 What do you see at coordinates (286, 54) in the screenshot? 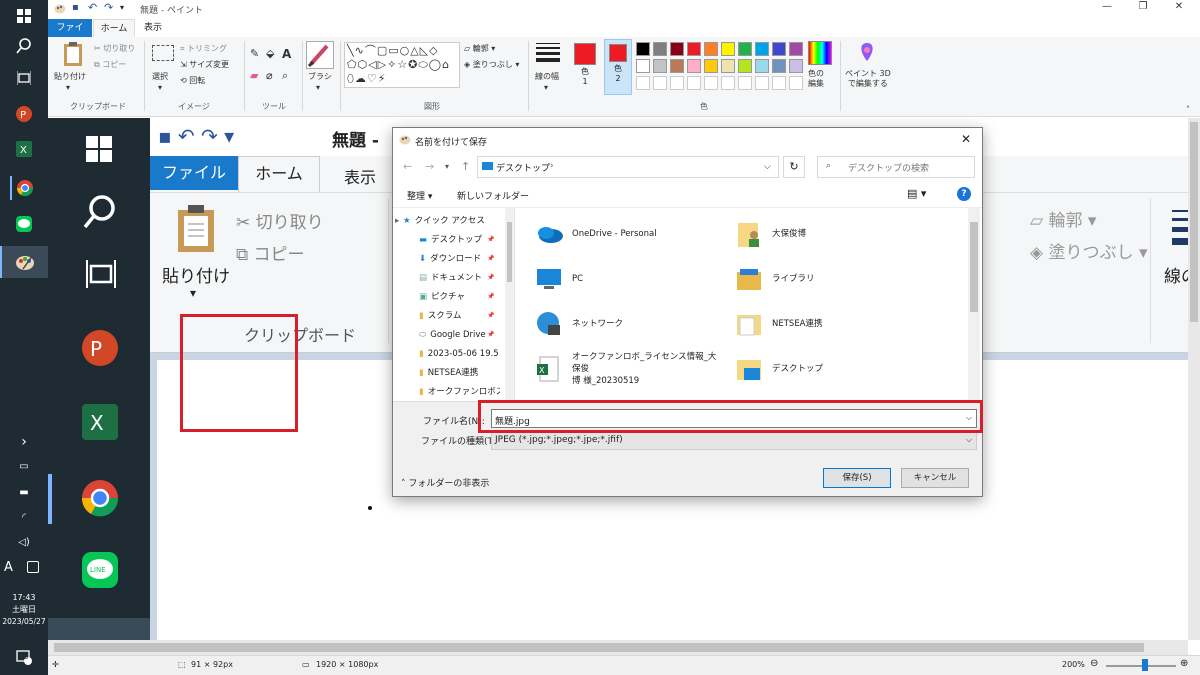
I see `text-tool-icon: A` at bounding box center [286, 54].